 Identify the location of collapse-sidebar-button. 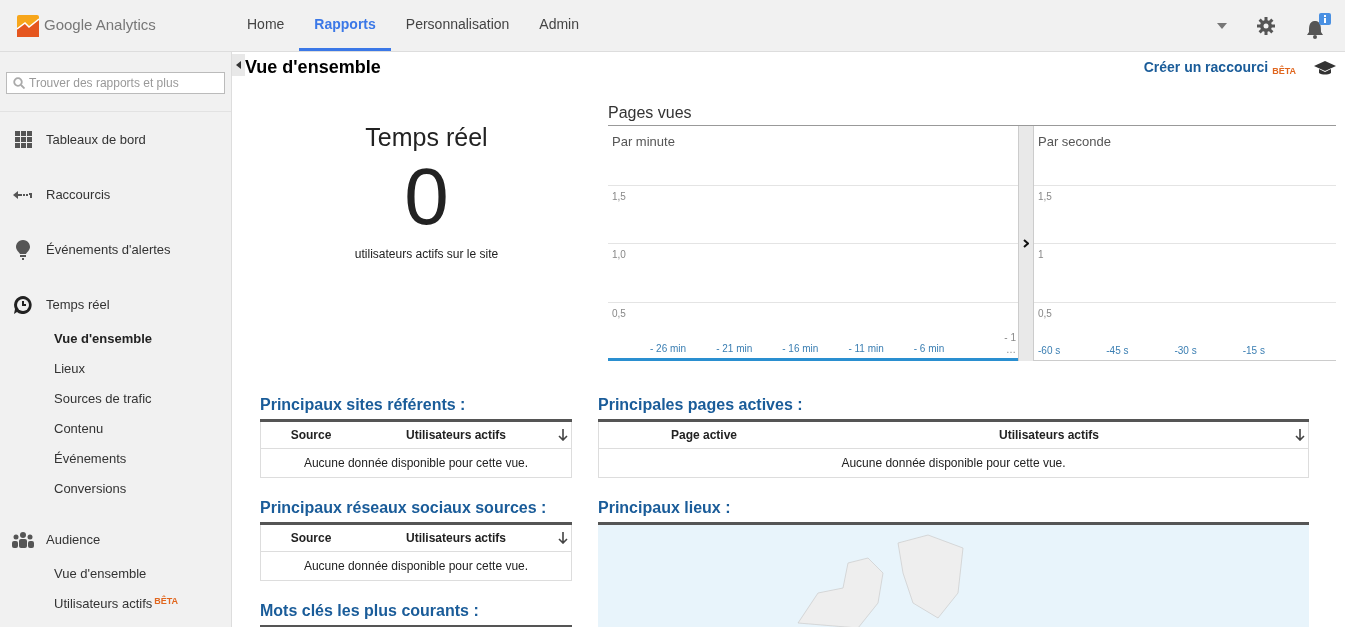
(238, 65).